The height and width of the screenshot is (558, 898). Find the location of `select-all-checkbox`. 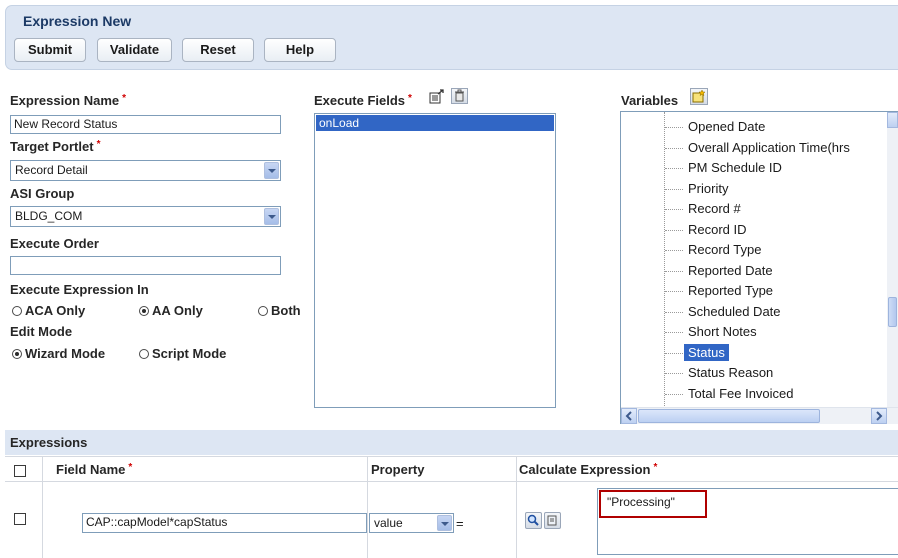

select-all-checkbox is located at coordinates (20, 471).